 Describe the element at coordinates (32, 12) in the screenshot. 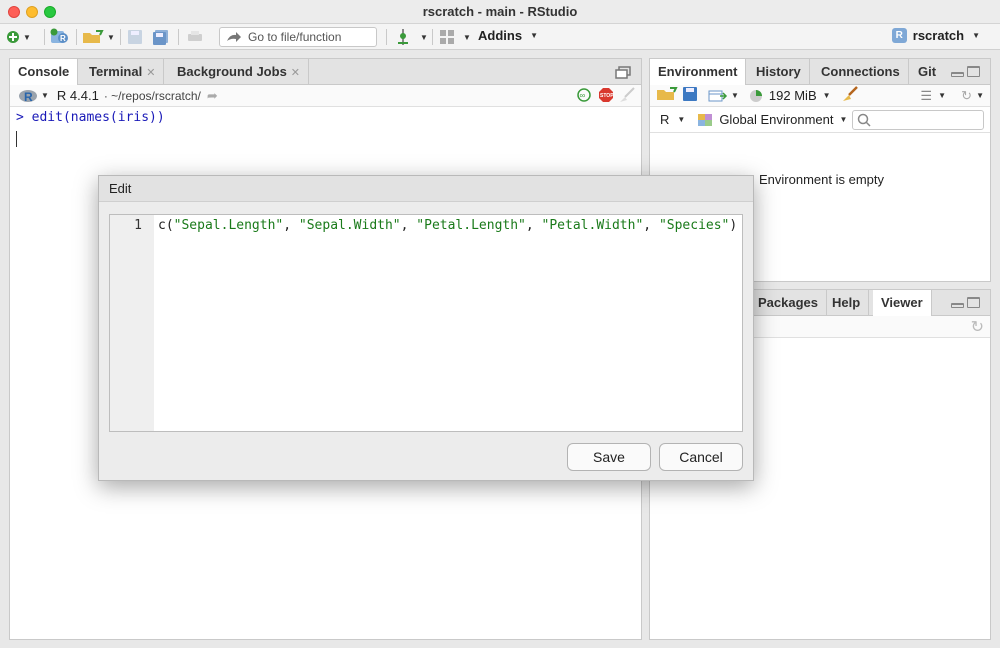

I see `minimize-window-button` at that location.